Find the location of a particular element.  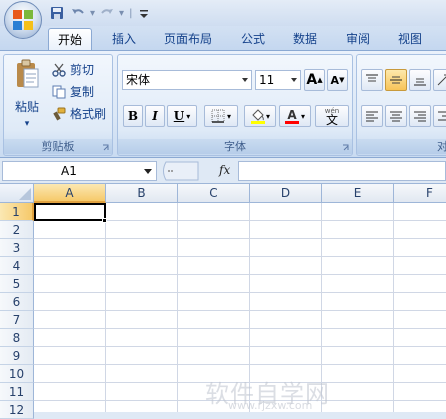

column-header: E is located at coordinates (358, 193).